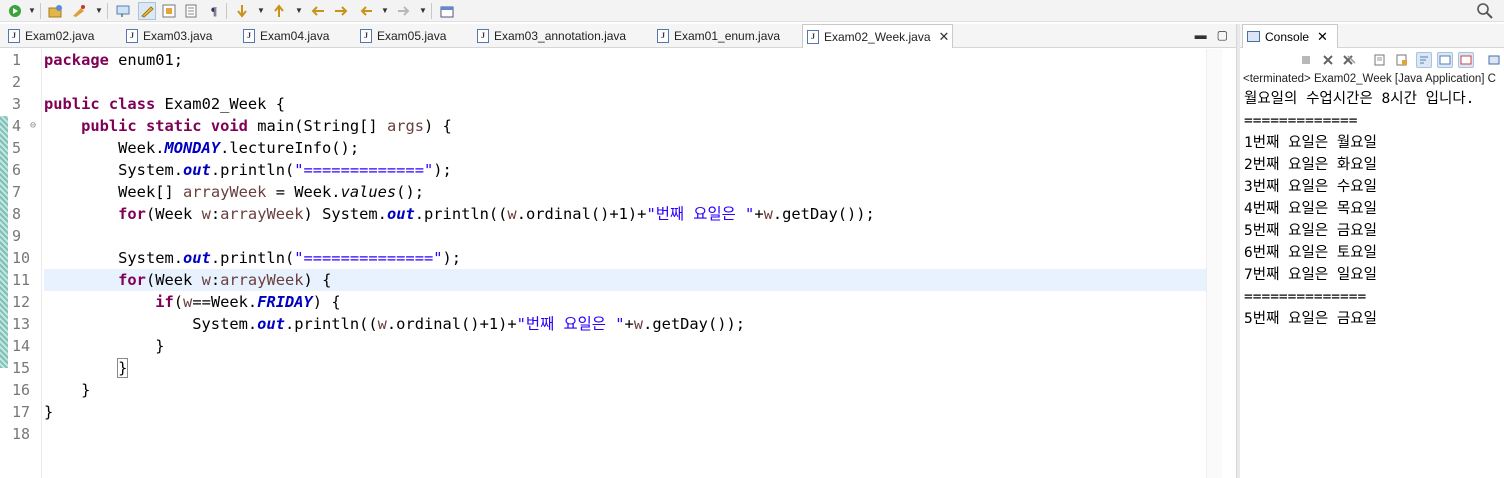 This screenshot has height=478, width=1504. I want to click on code-line: }, so click(625, 390).